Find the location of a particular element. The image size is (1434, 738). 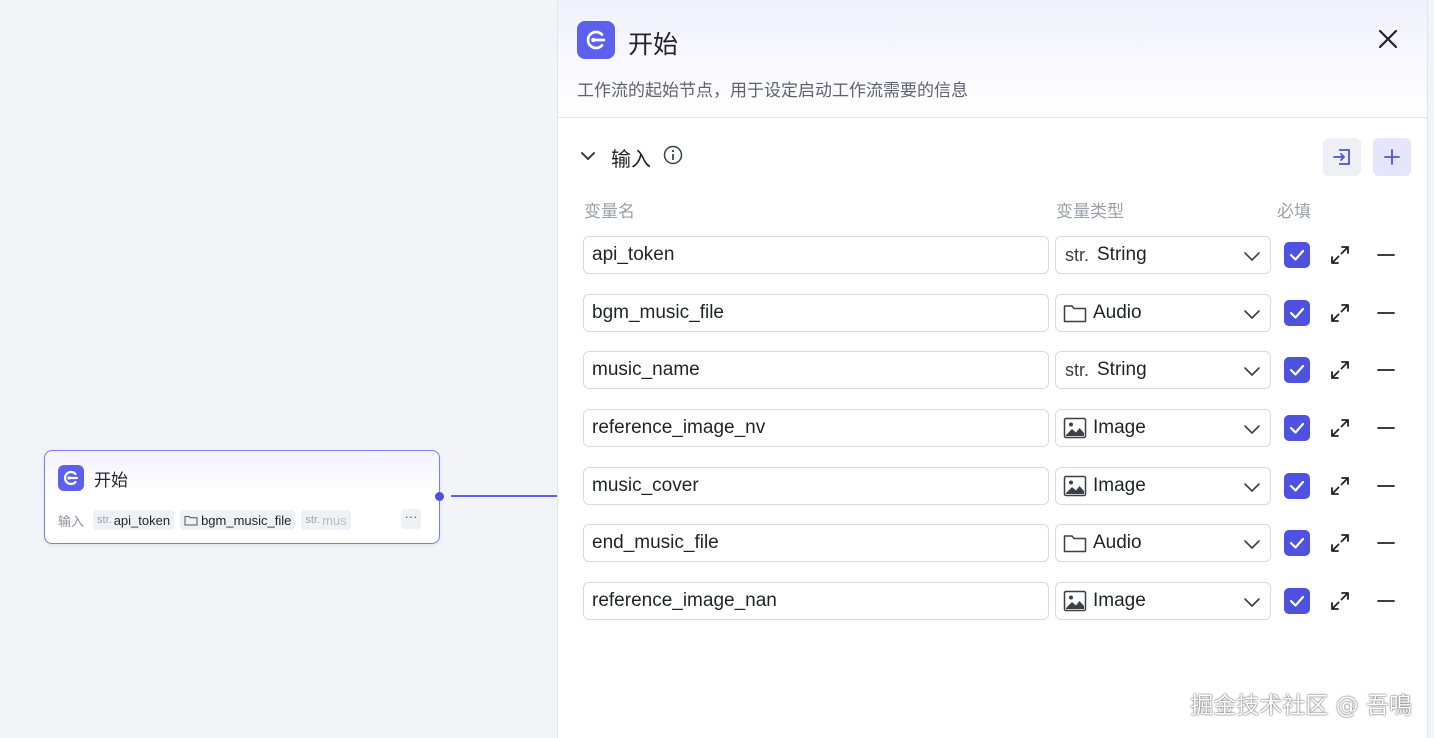

more-inputs-button: ··· is located at coordinates (411, 519).